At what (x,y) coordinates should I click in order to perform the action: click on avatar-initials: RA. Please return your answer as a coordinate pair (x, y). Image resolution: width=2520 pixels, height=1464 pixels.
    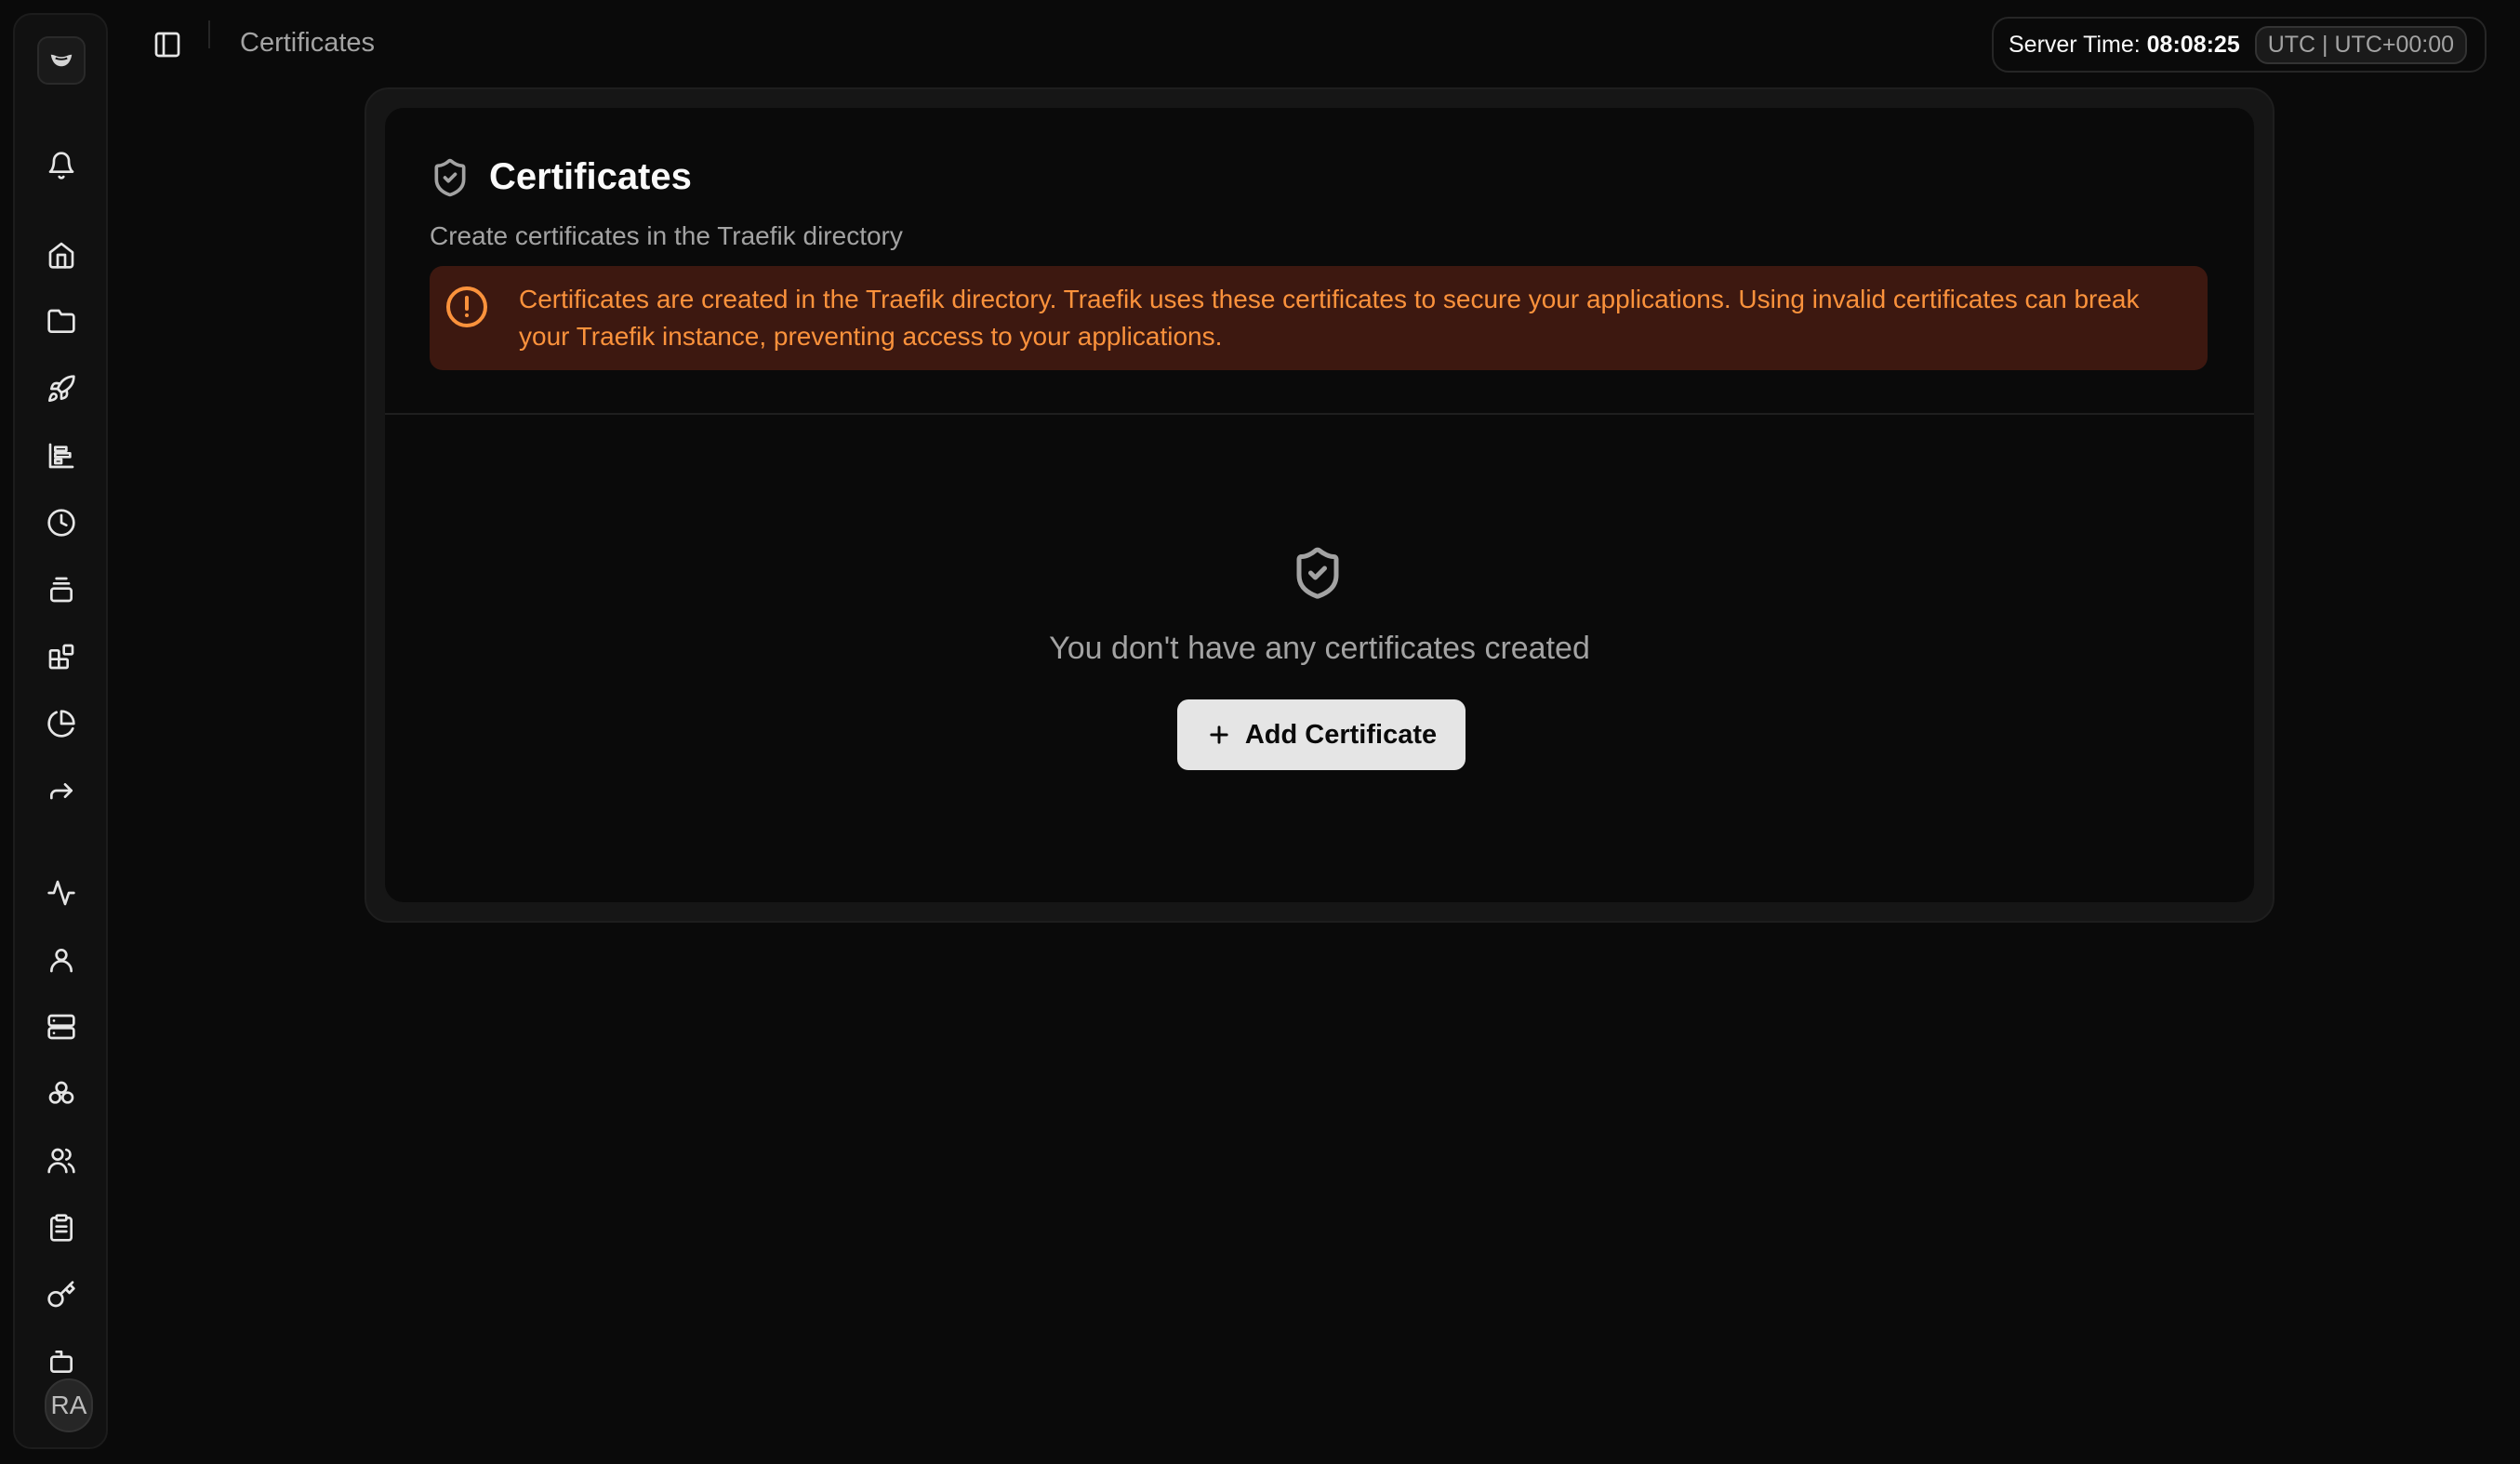
    Looking at the image, I should click on (68, 1405).